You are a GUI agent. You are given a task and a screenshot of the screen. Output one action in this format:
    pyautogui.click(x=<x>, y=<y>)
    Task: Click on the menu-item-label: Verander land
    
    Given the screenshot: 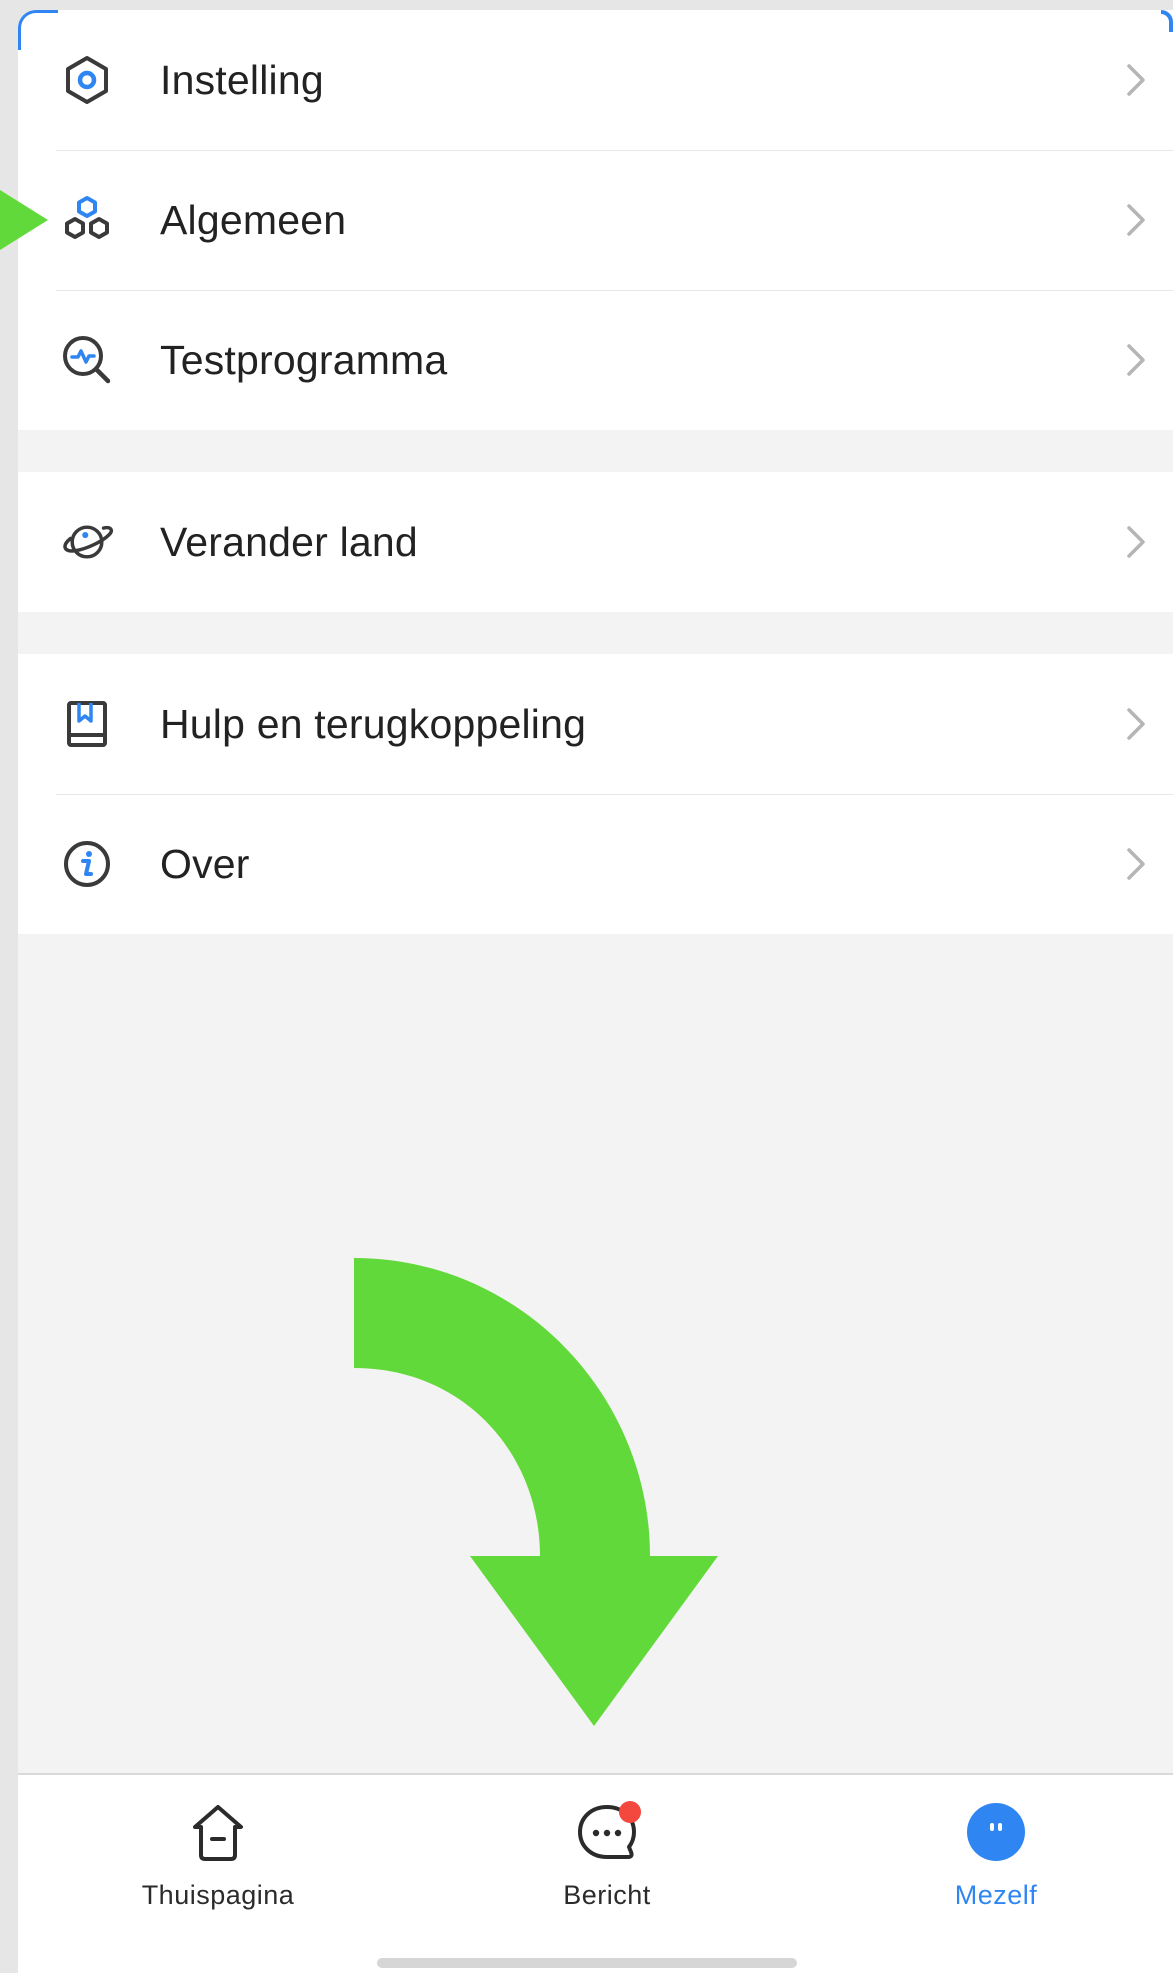 What is the action you would take?
    pyautogui.click(x=289, y=541)
    